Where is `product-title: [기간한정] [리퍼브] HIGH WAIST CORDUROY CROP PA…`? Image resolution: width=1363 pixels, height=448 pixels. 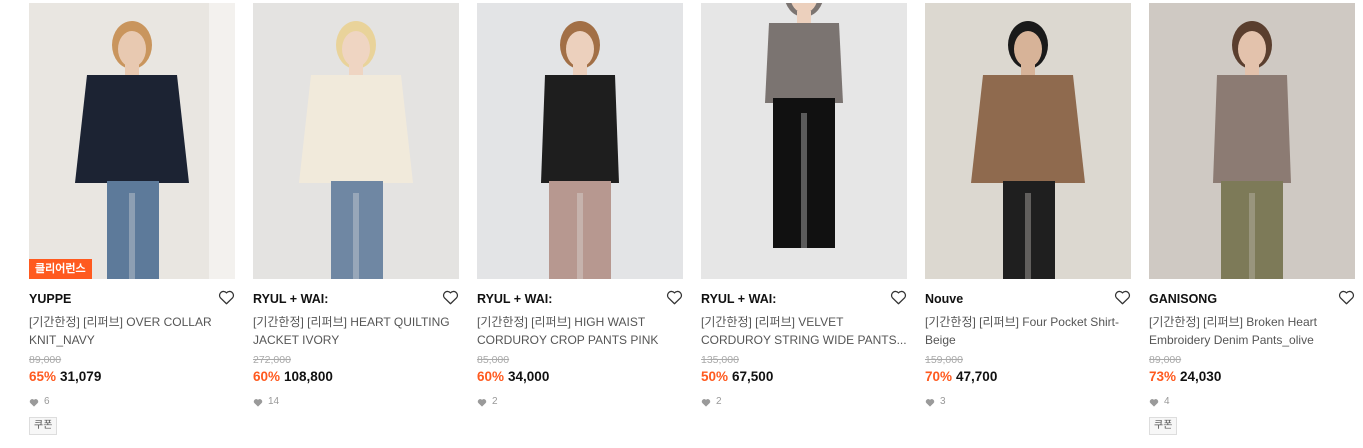
product-title: [기간한정] [리퍼브] HIGH WAIST CORDUROY CROP PA… is located at coordinates (580, 331).